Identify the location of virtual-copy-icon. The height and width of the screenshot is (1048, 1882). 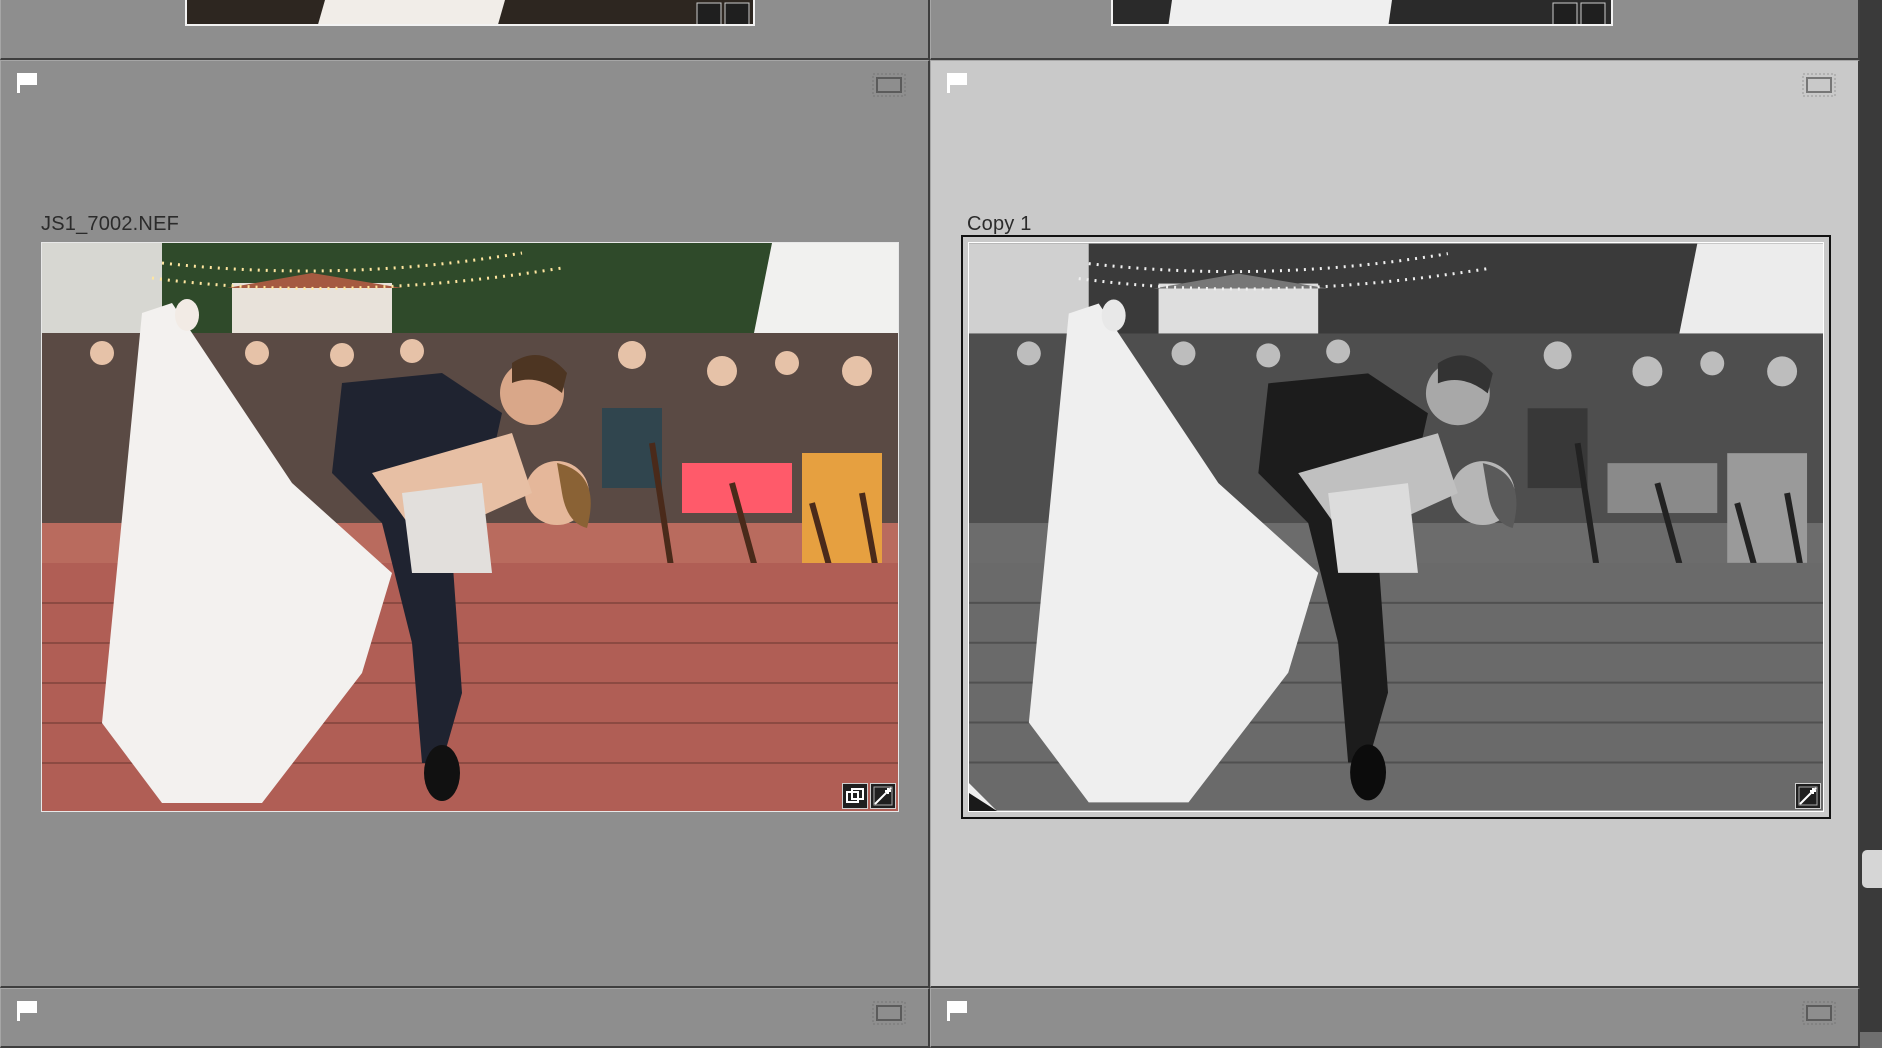
(855, 796).